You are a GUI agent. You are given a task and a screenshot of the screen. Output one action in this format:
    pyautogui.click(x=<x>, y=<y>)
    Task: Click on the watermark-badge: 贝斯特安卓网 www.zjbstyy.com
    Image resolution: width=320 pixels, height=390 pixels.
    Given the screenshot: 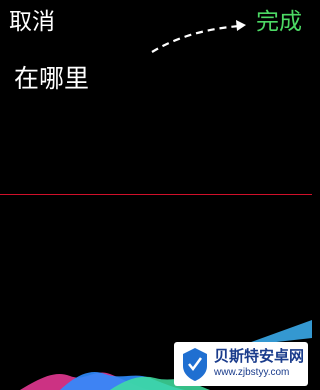 What is the action you would take?
    pyautogui.click(x=241, y=364)
    